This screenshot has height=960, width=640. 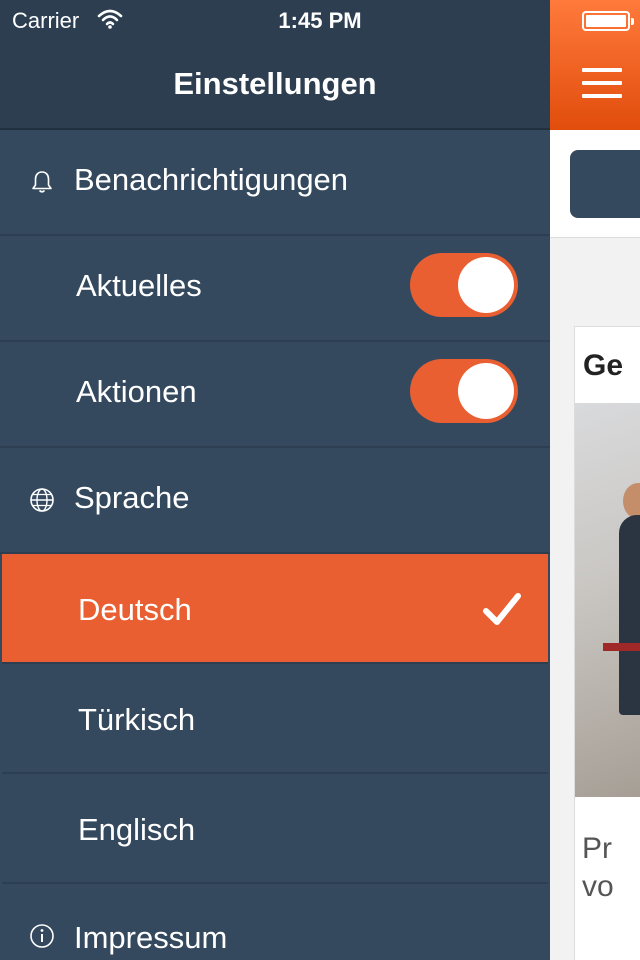 What do you see at coordinates (275, 609) in the screenshot?
I see `language-option-deutsch: Deutsch` at bounding box center [275, 609].